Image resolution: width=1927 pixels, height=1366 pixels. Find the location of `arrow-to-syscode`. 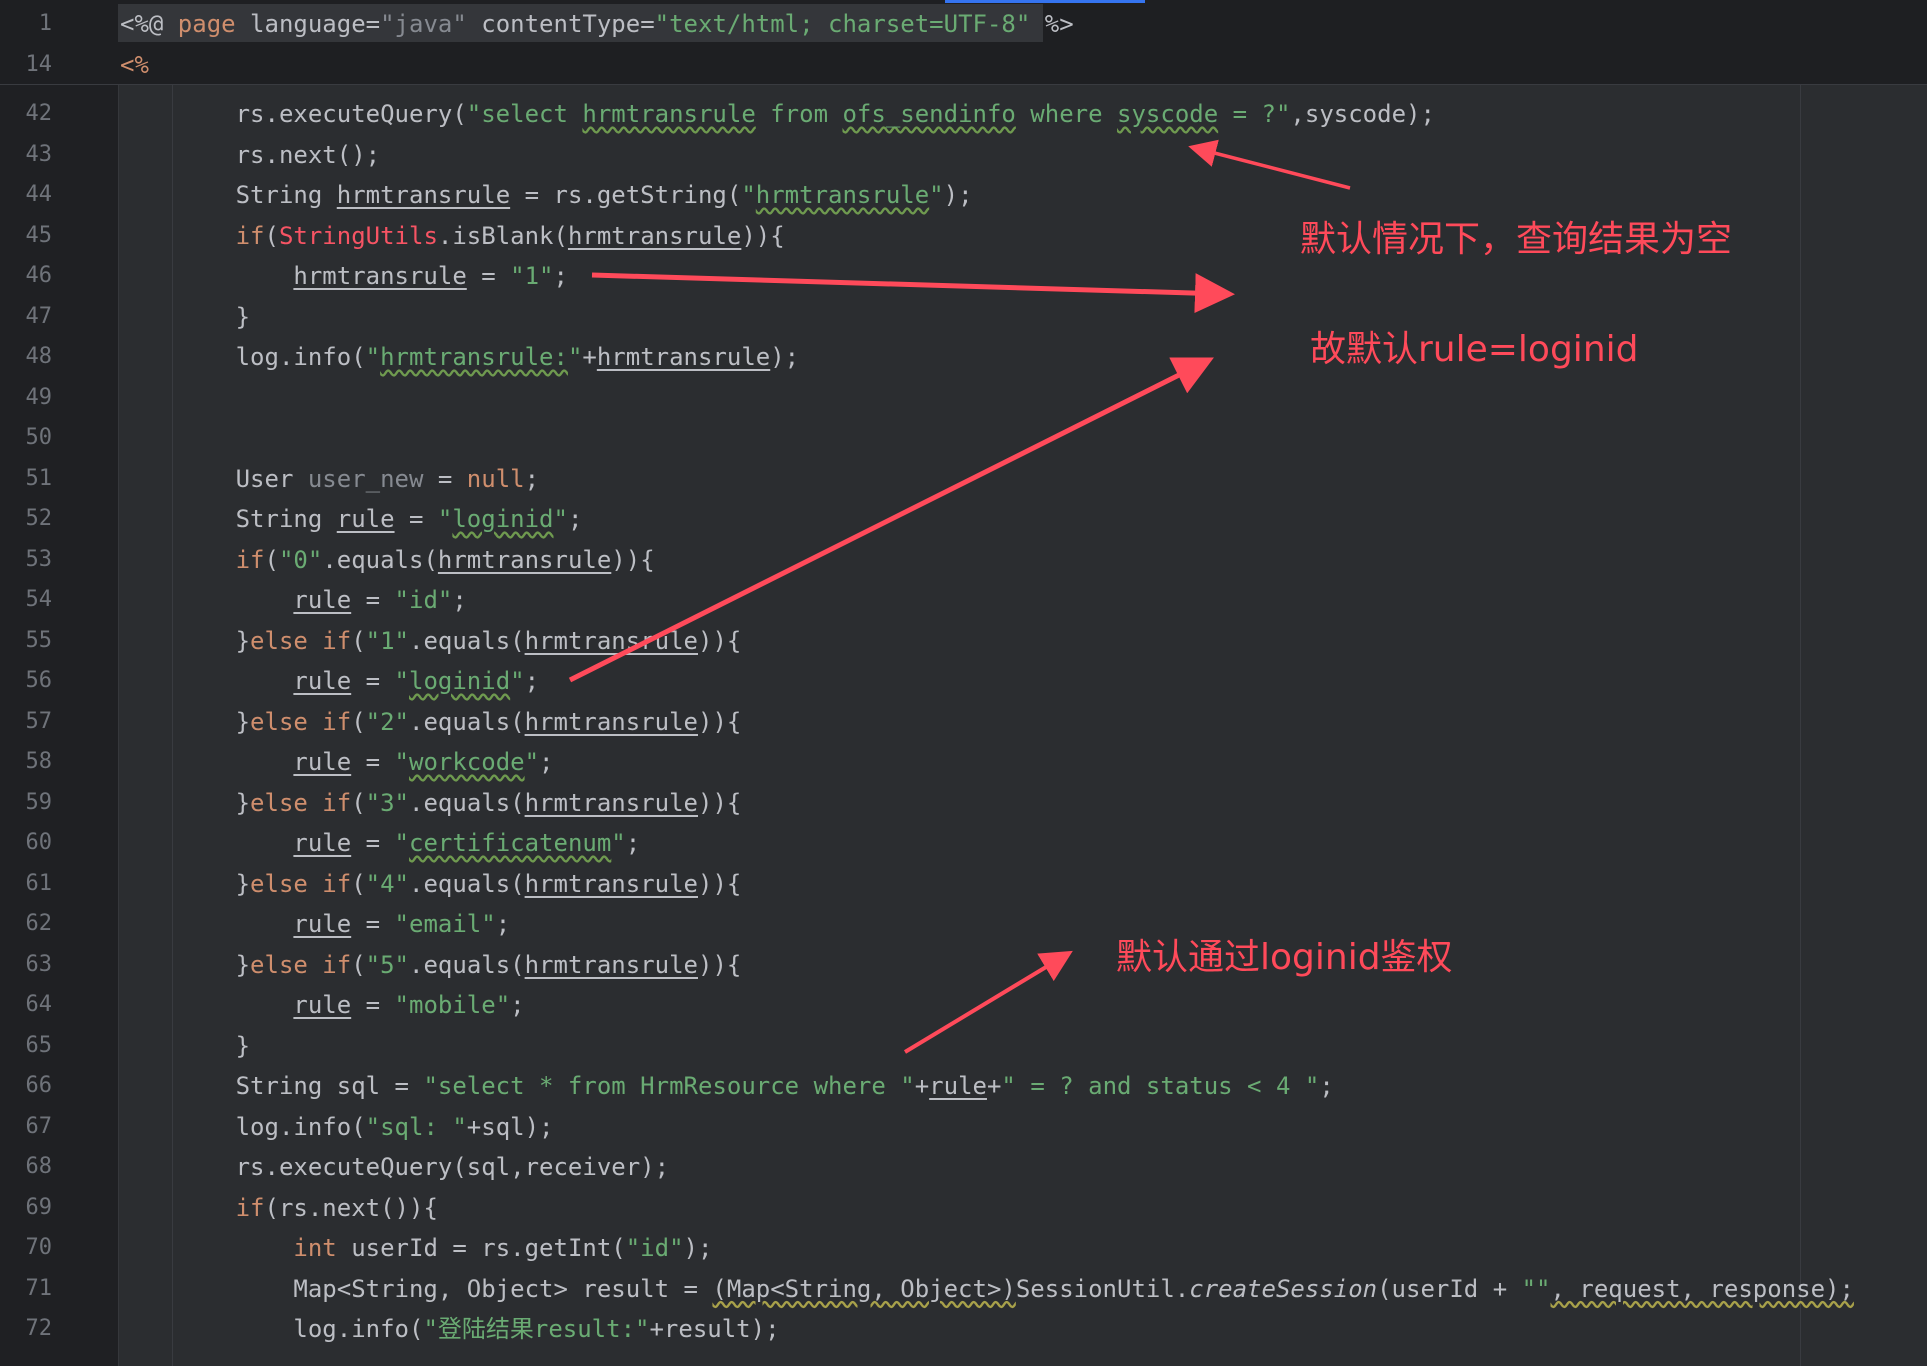

arrow-to-syscode is located at coordinates (1269, 164).